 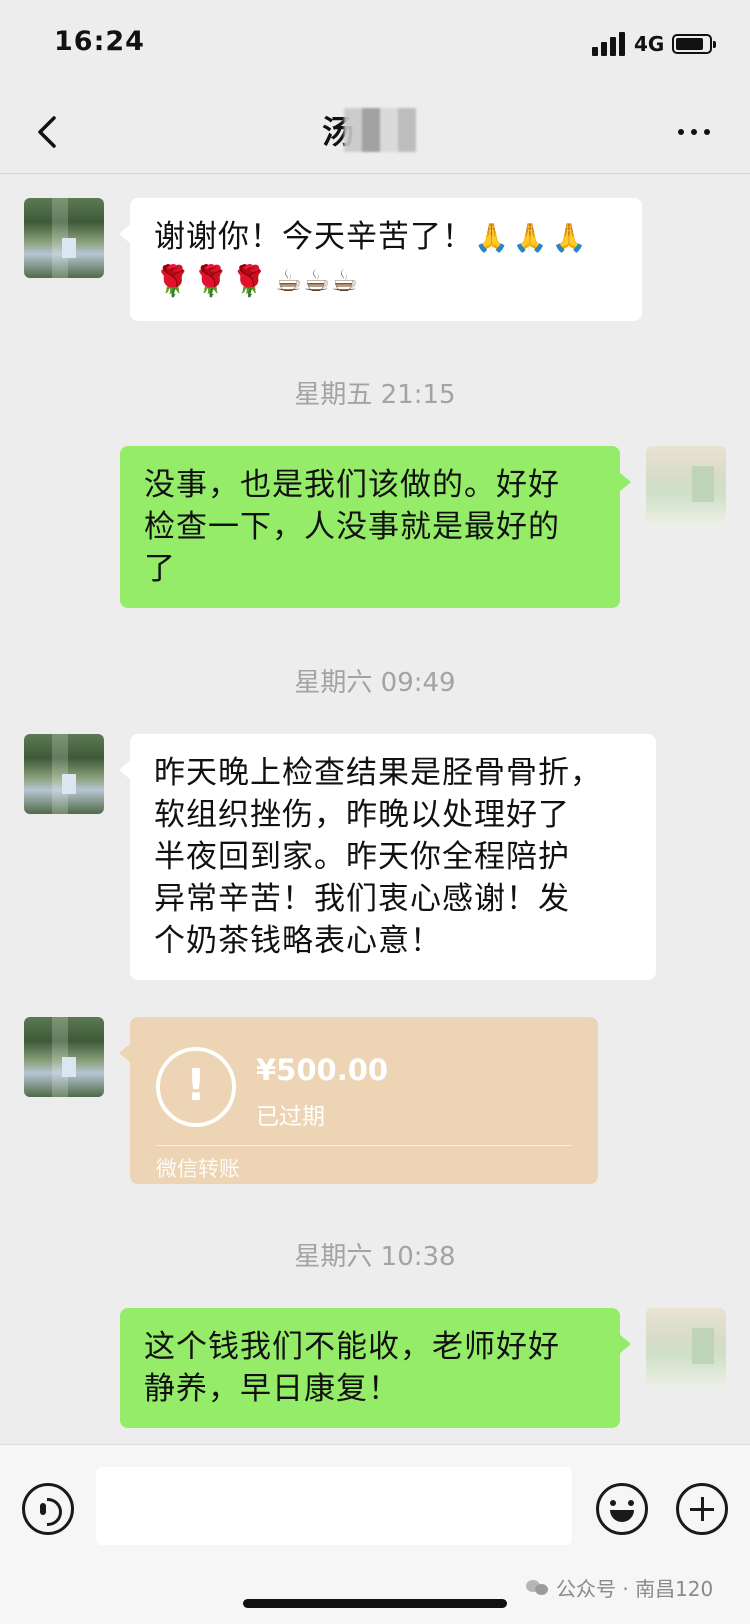 What do you see at coordinates (352, 527) in the screenshot?
I see `message-line: 检查一下，人没事就是最好的` at bounding box center [352, 527].